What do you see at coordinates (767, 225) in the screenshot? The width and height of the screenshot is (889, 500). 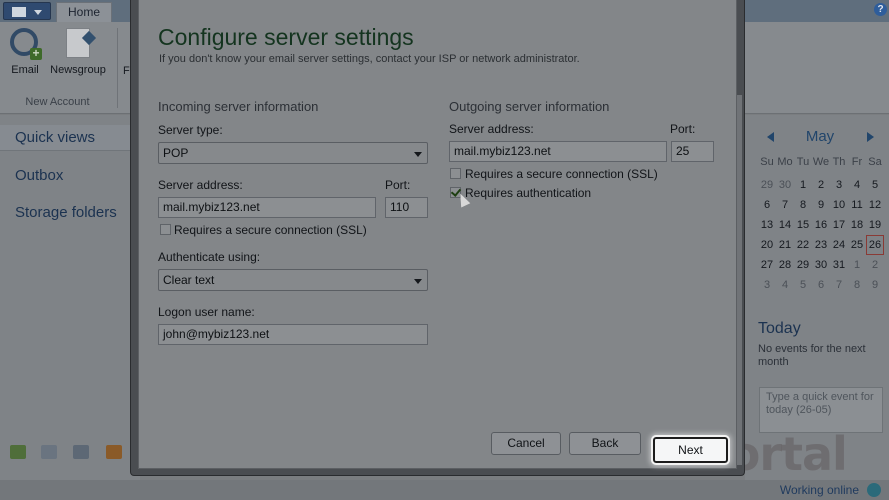 I see `calendar-day: 13` at bounding box center [767, 225].